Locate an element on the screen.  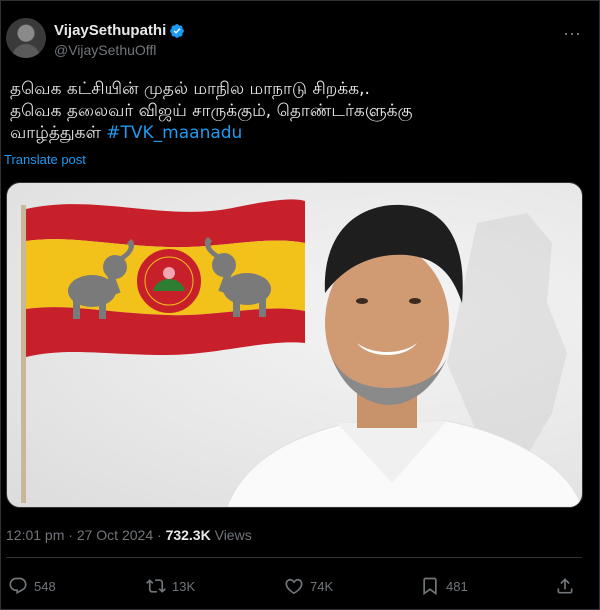
hashtag-link: #TVK_maanadu is located at coordinates (174, 133).